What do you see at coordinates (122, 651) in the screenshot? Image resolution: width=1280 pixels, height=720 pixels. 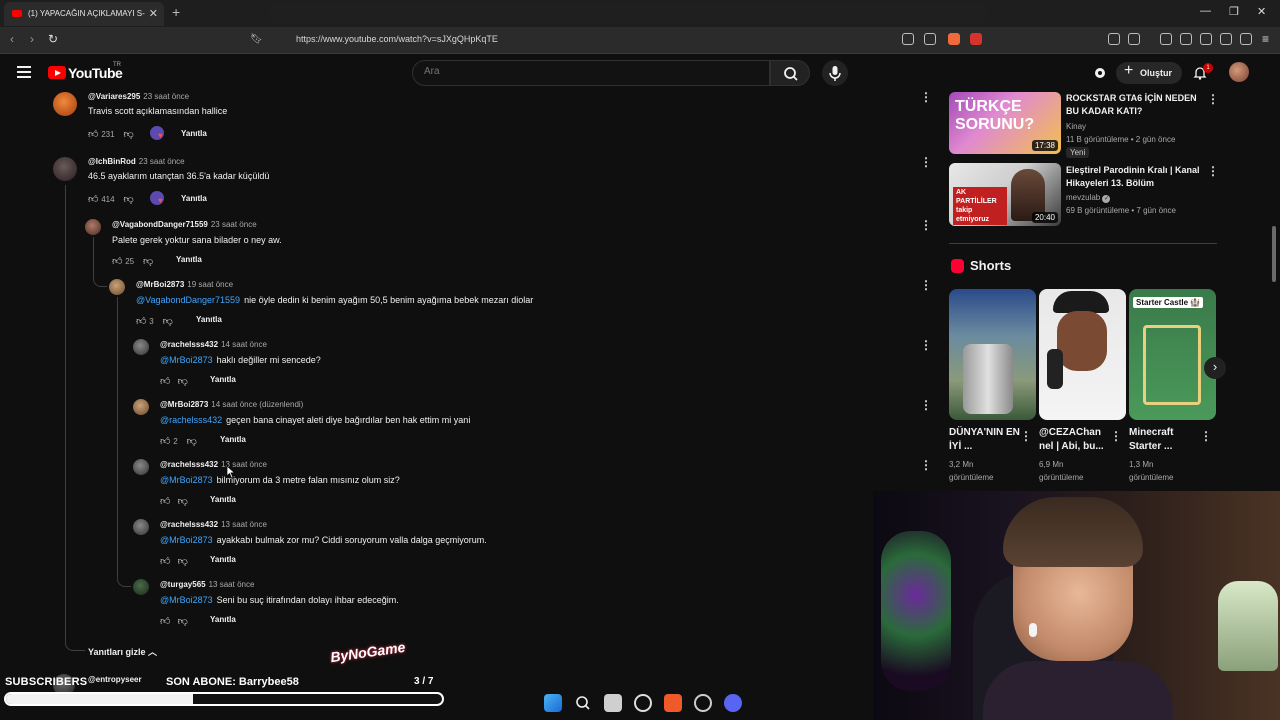 I see `hide-replies-button: Yanıtları gizle ︿` at bounding box center [122, 651].